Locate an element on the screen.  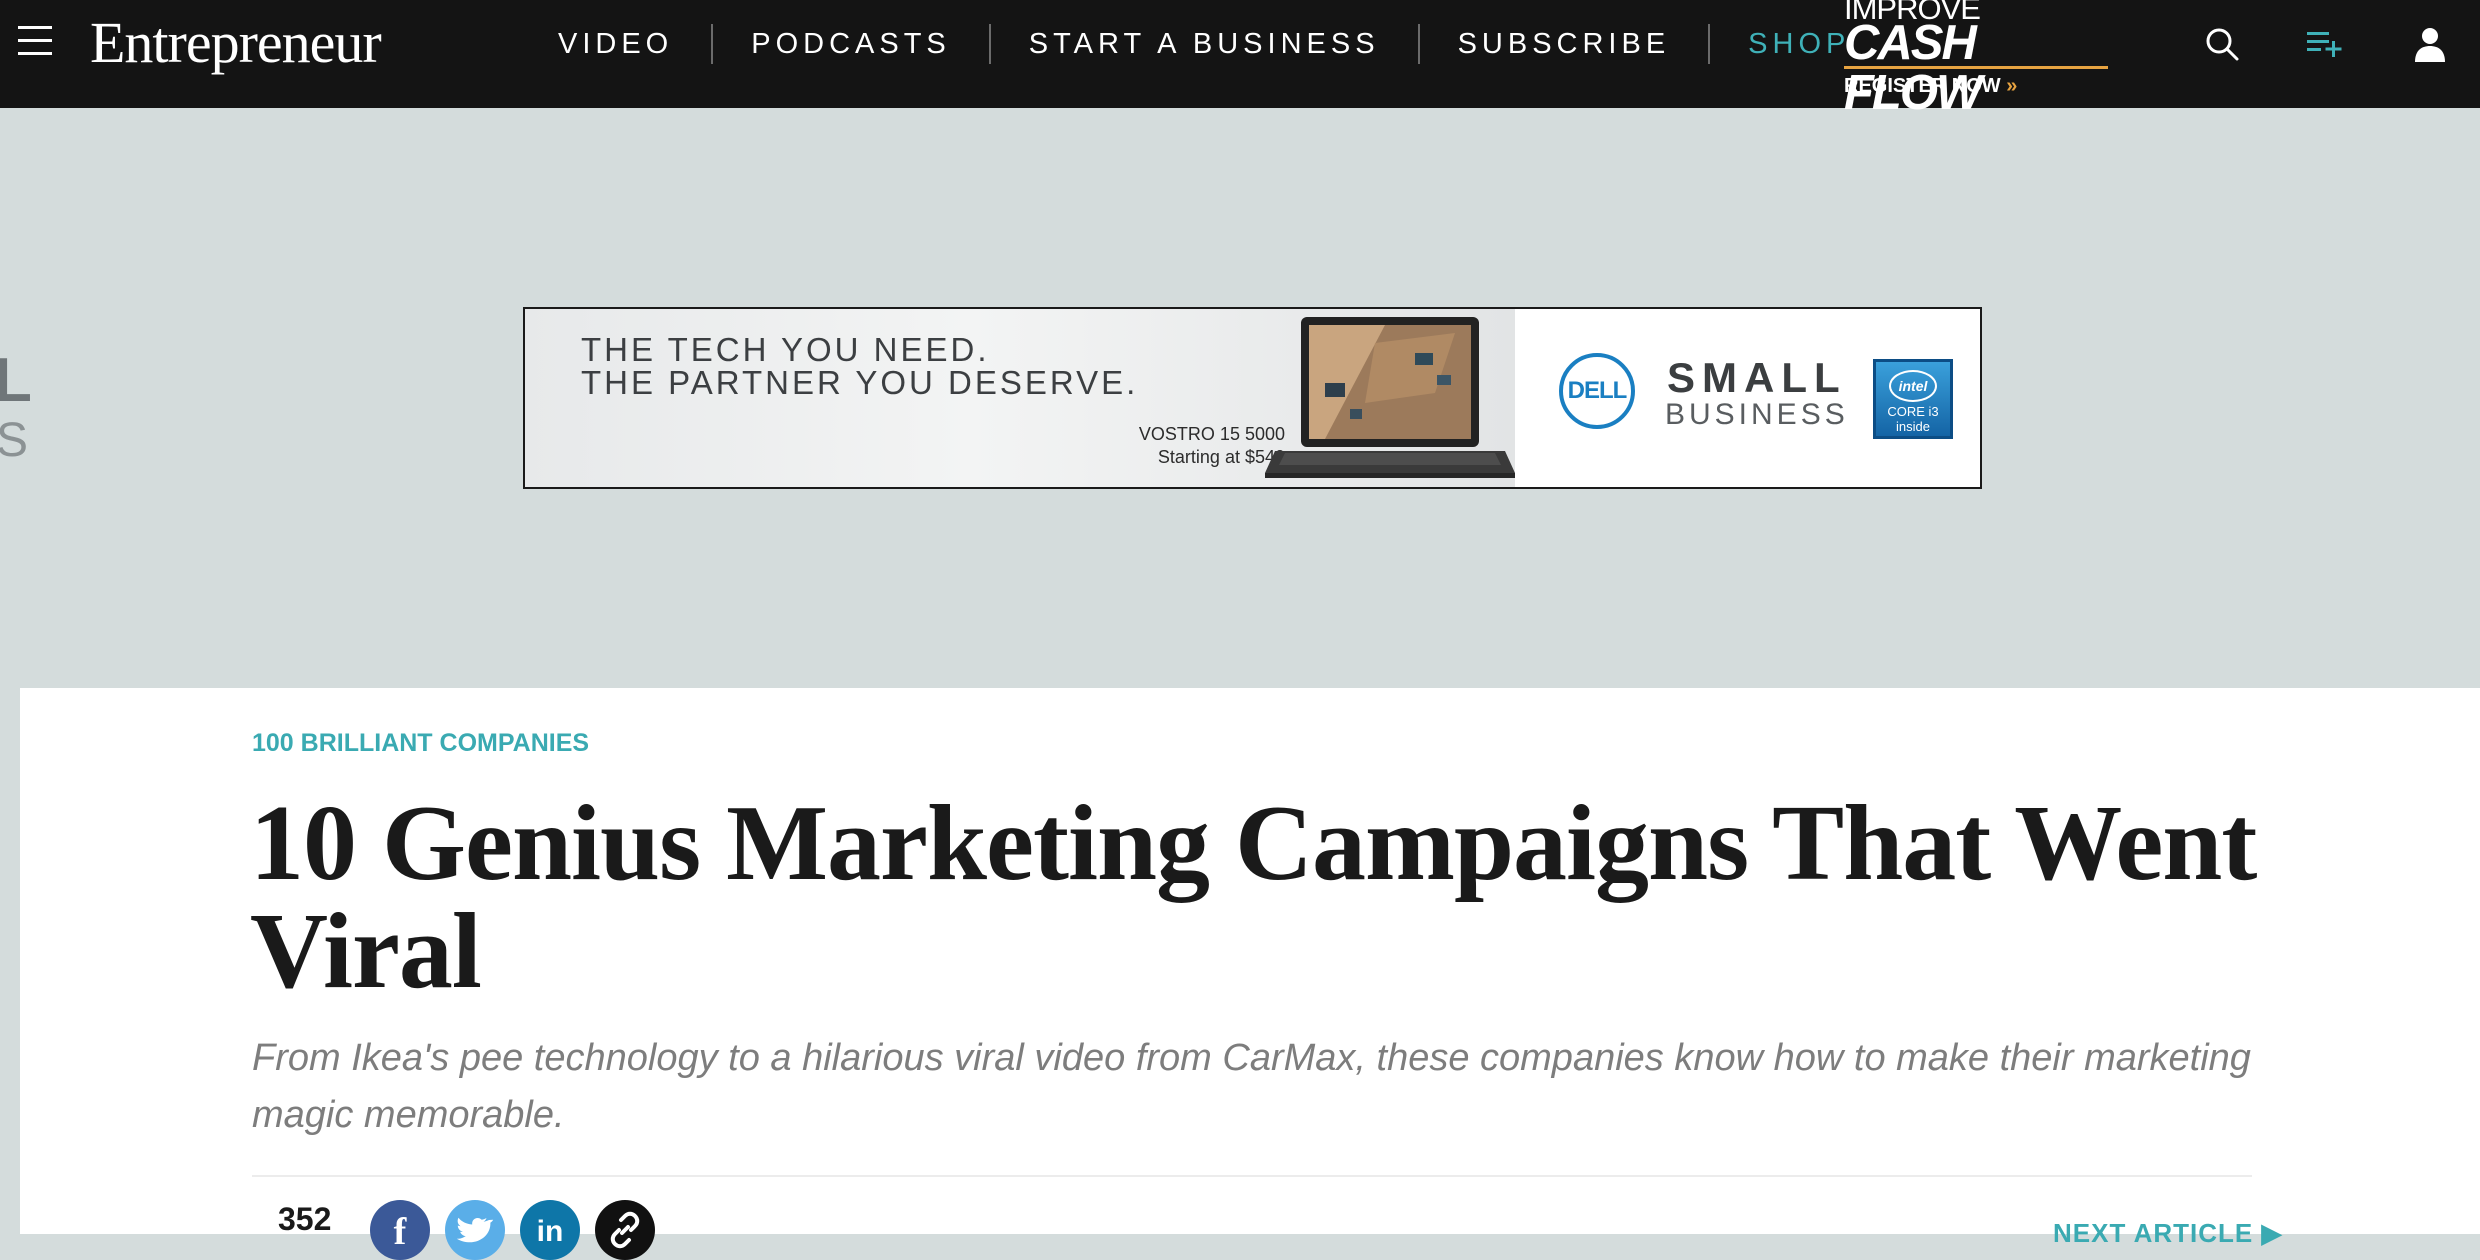
dell-logo: DELL is located at coordinates (1597, 391).